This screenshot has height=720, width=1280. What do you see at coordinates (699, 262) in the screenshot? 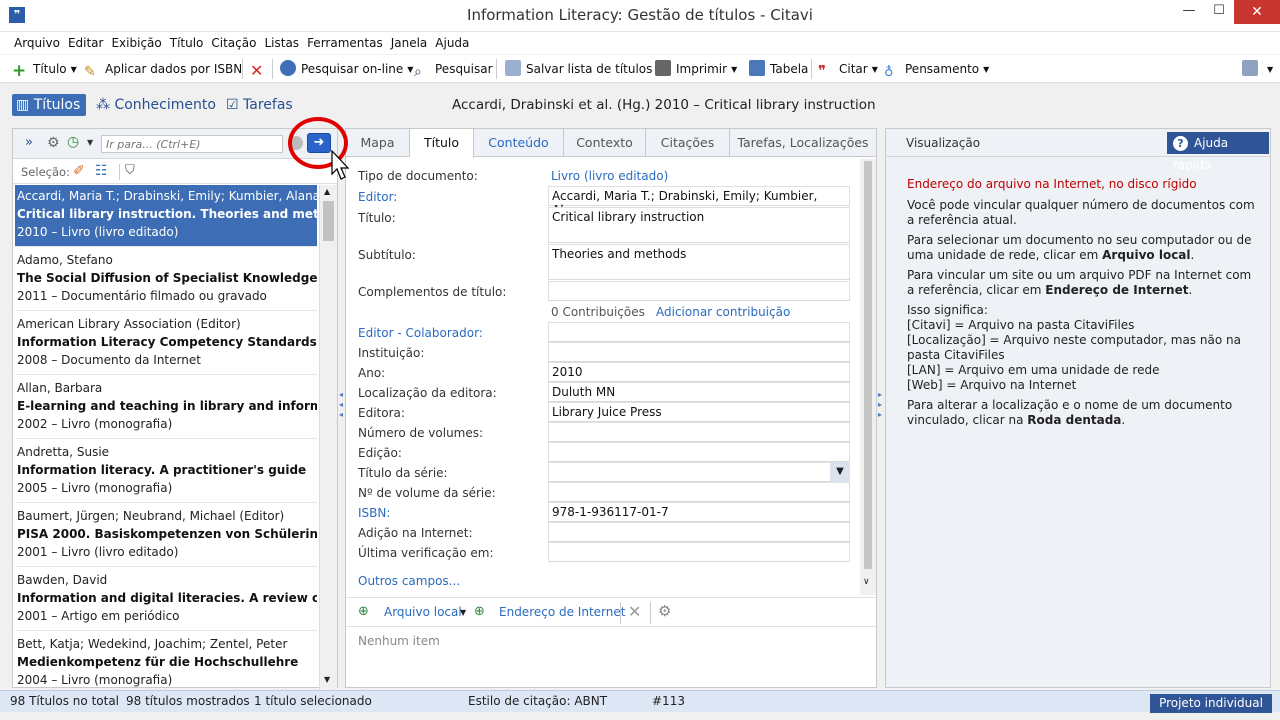
I see `subtitle-field: Theories and methods` at bounding box center [699, 262].